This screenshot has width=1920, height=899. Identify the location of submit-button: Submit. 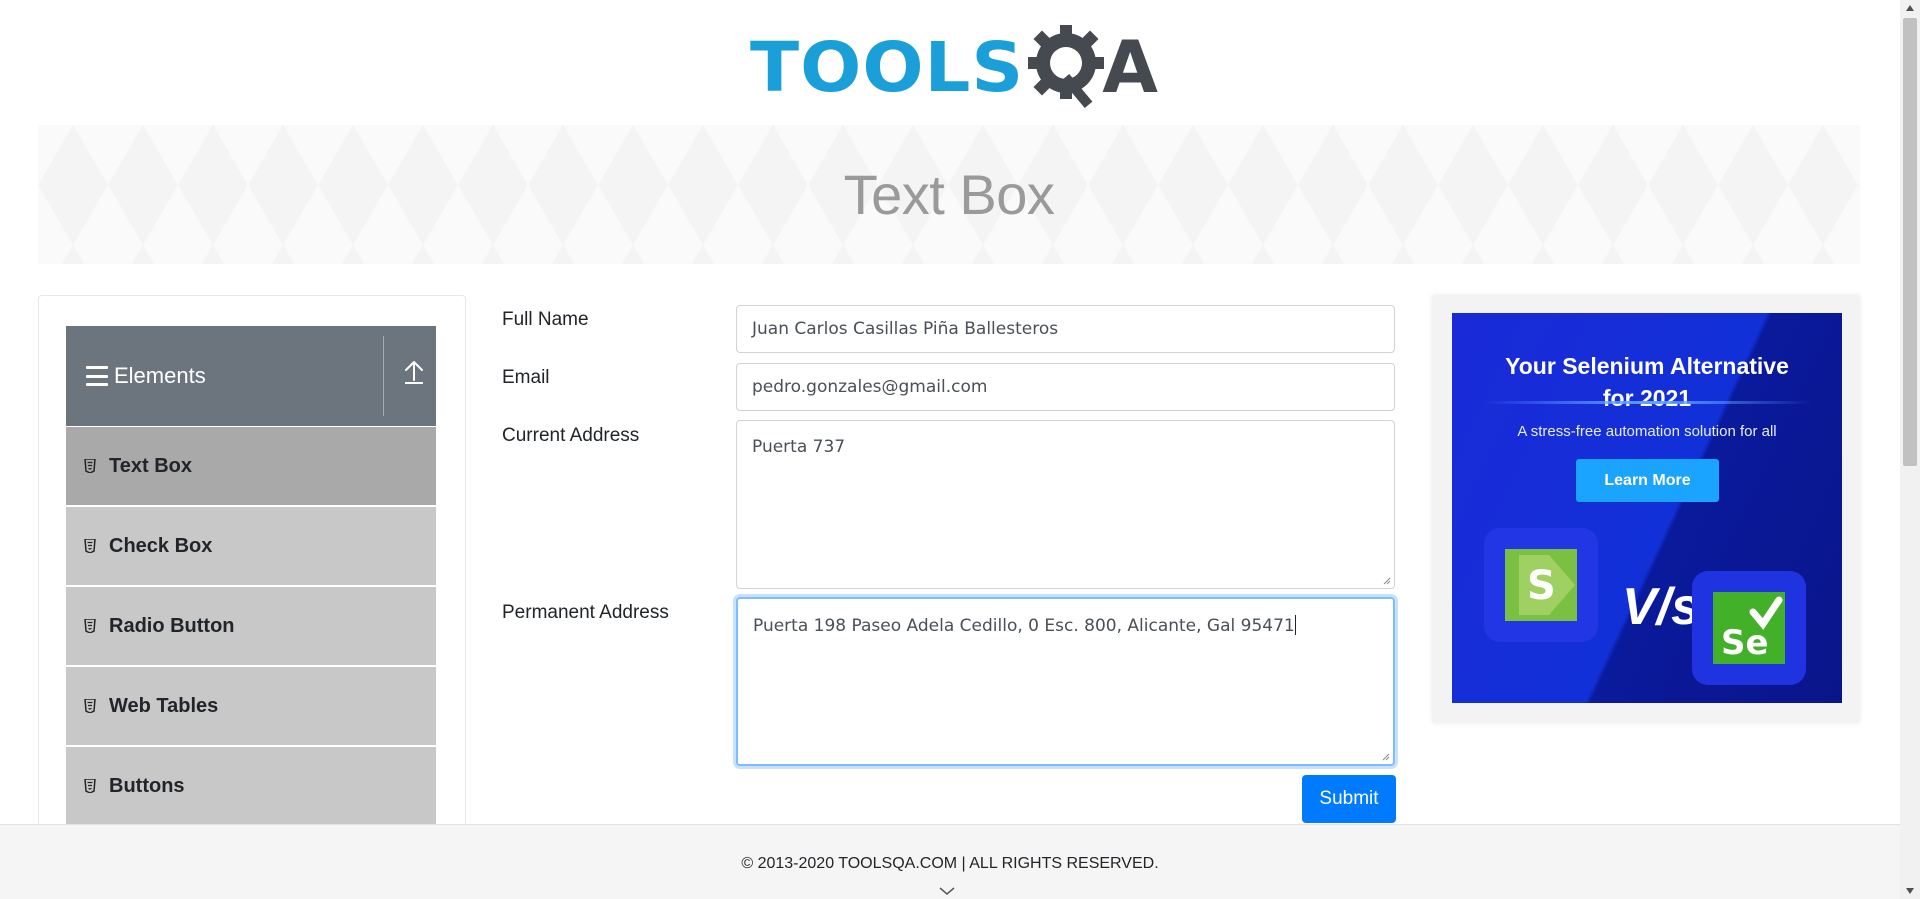
(1349, 799).